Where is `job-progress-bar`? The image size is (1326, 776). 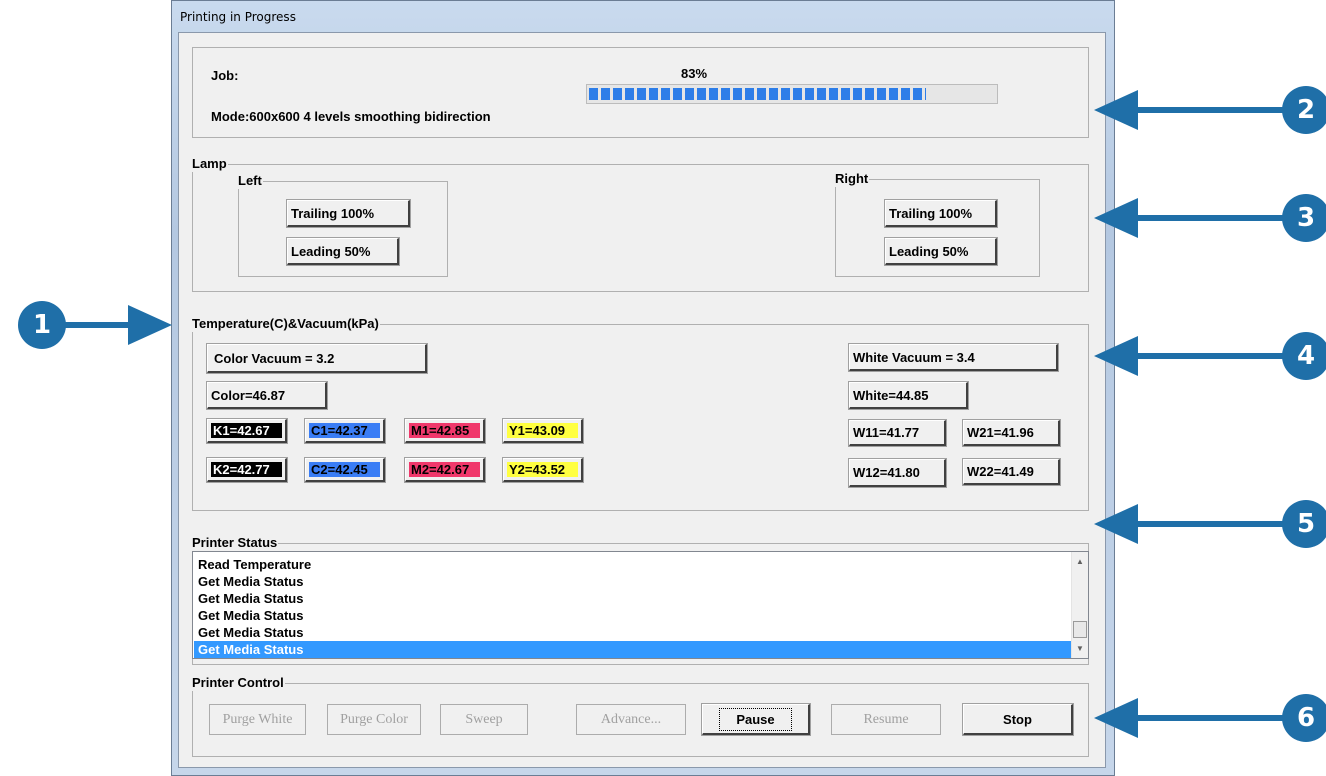 job-progress-bar is located at coordinates (792, 94).